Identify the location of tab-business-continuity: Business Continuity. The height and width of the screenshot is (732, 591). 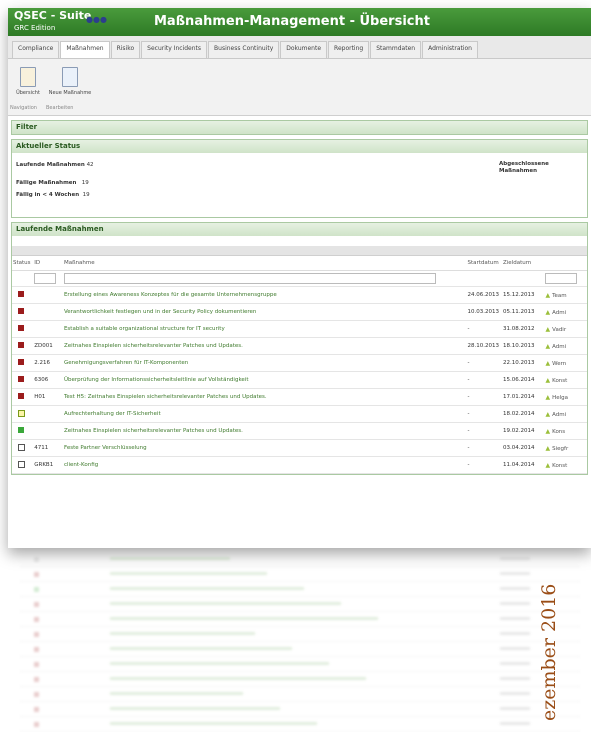
(244, 49).